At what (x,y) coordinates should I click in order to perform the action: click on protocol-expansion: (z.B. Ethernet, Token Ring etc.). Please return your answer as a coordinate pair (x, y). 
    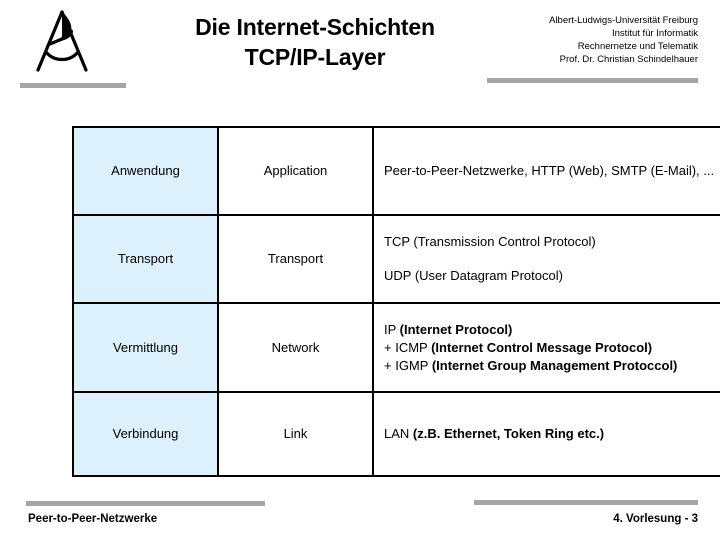
    Looking at the image, I should click on (508, 433).